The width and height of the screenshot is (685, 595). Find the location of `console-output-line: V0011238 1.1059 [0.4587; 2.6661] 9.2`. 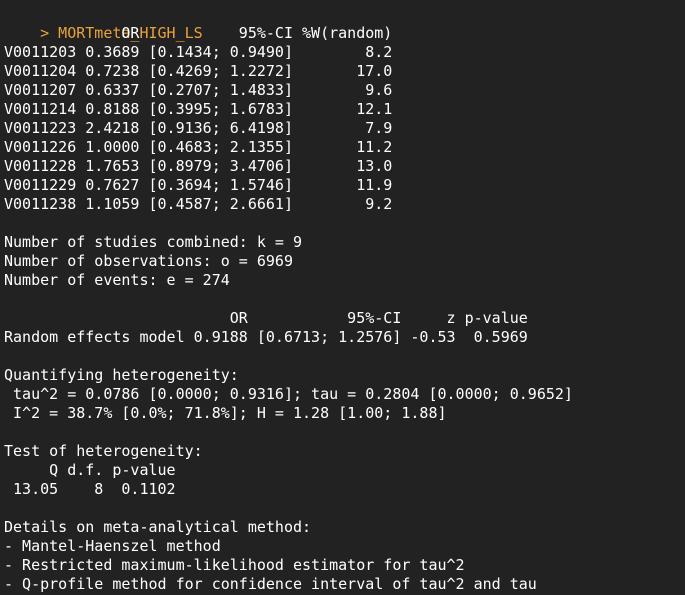

console-output-line: V0011238 1.1059 [0.4587; 2.6661] 9.2 is located at coordinates (198, 204).